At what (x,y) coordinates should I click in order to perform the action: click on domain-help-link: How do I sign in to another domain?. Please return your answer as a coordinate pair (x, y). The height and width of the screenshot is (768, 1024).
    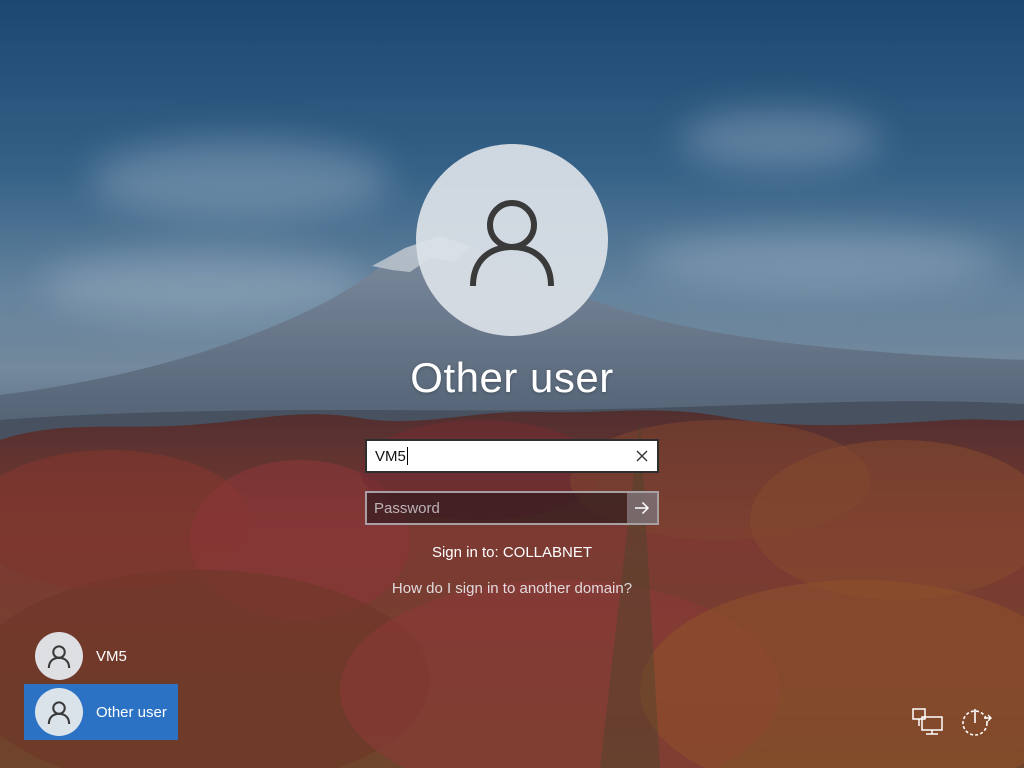
    Looking at the image, I should click on (512, 588).